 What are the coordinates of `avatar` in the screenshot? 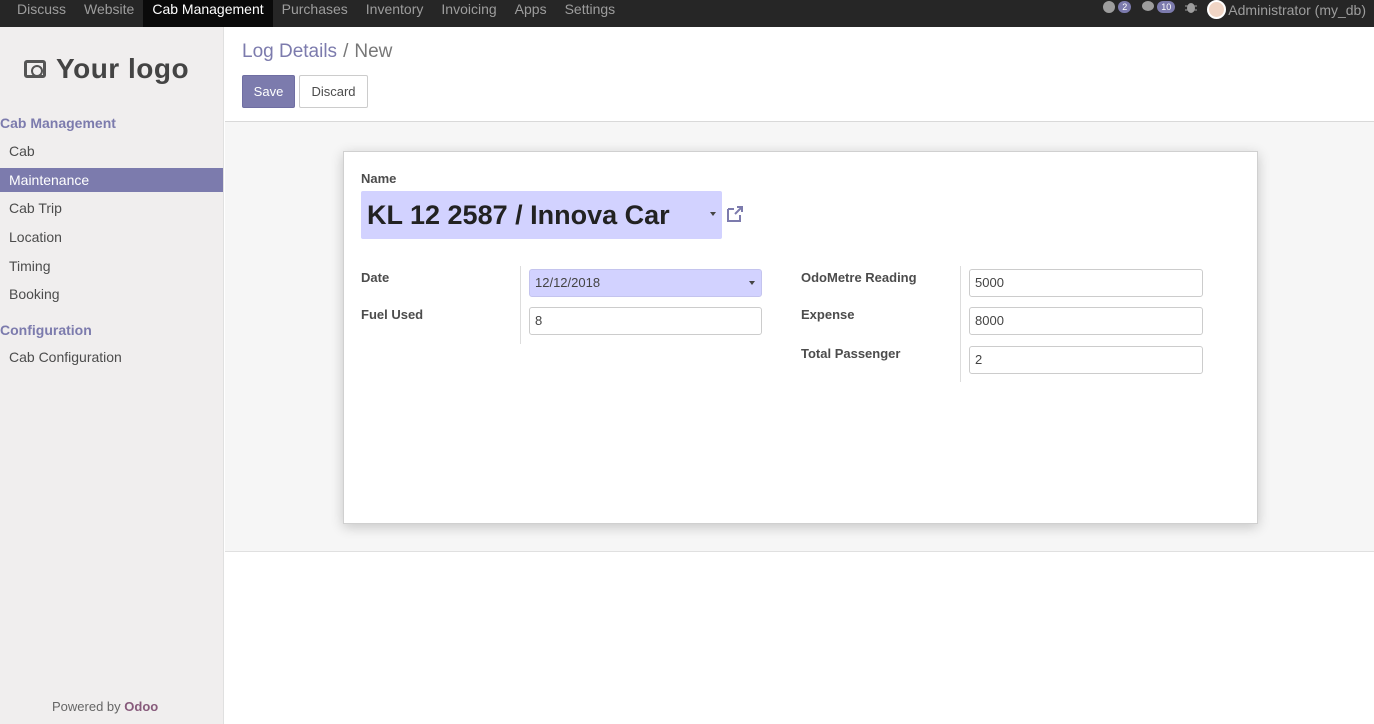 It's located at (1217, 9).